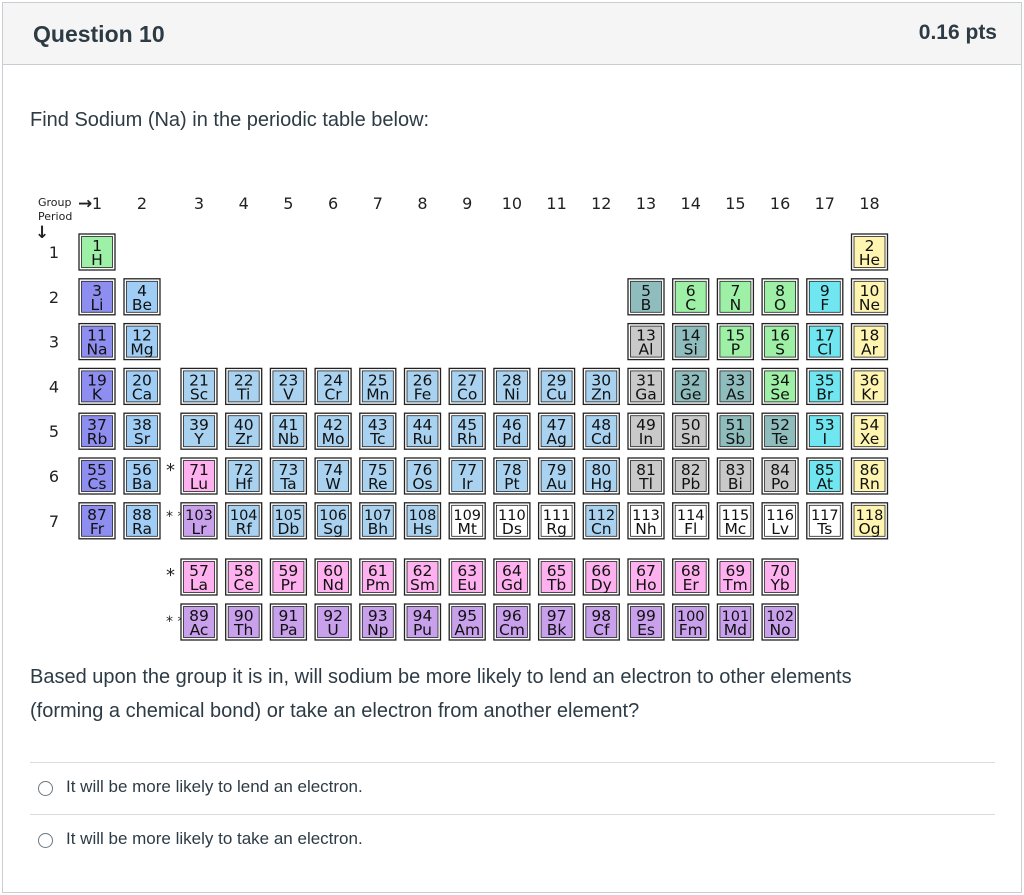 This screenshot has width=1024, height=895. Describe the element at coordinates (199, 529) in the screenshot. I see `element-symbol: Lr` at that location.